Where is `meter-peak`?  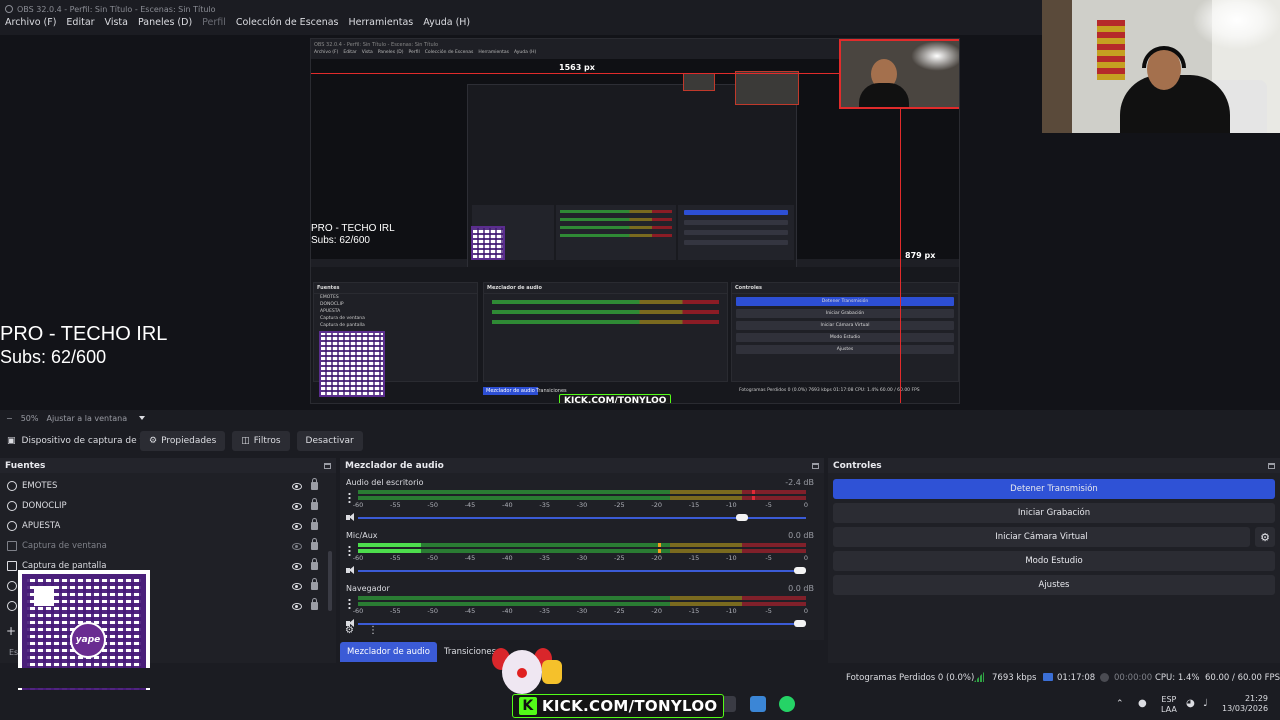
meter-peak is located at coordinates (660, 545).